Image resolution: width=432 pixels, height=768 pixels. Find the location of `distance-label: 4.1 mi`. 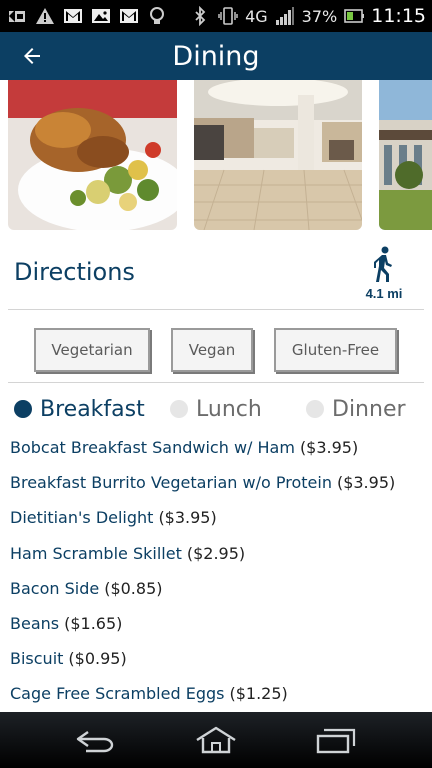

distance-label: 4.1 mi is located at coordinates (384, 293).